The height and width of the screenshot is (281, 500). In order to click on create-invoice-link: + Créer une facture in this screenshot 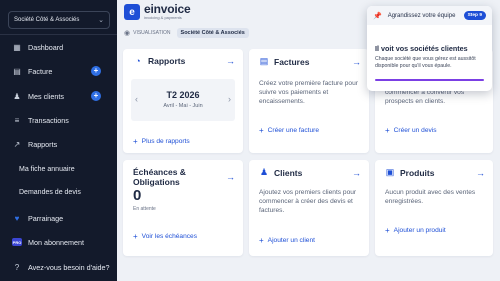, I will do `click(289, 130)`.